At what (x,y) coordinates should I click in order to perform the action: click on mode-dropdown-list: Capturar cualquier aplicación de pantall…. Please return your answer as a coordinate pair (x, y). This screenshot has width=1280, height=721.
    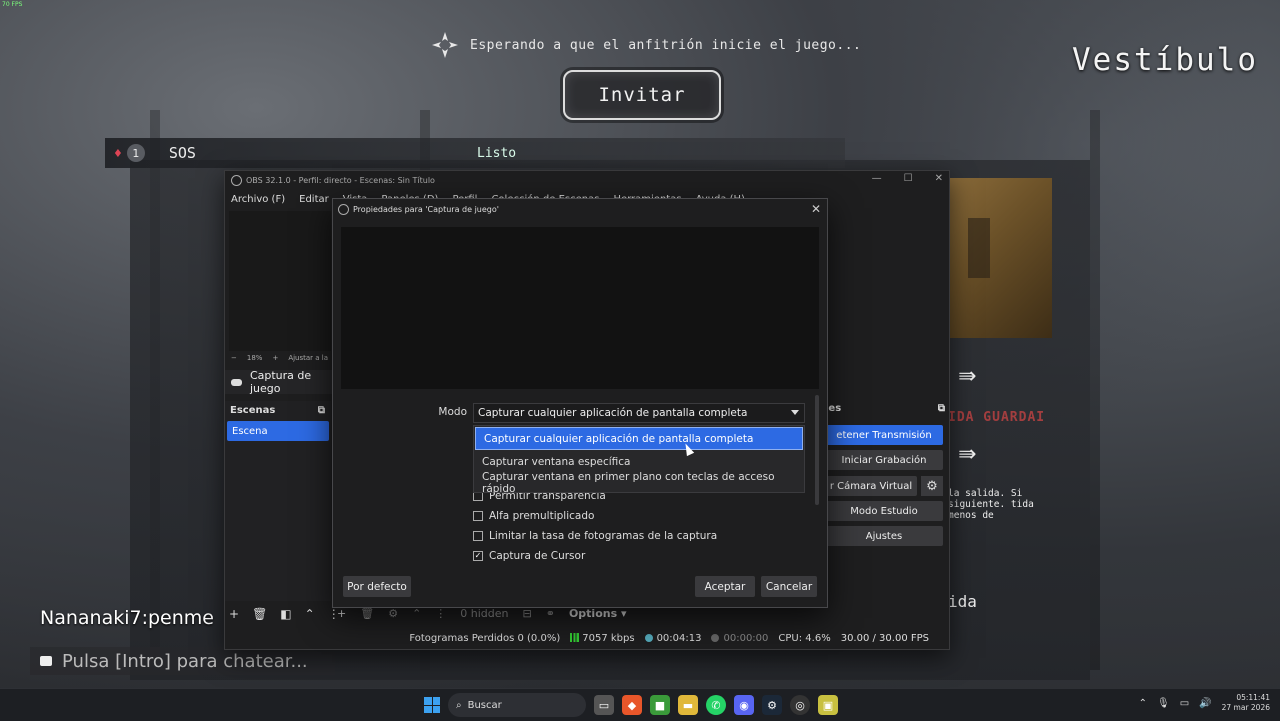
    Looking at the image, I should click on (639, 460).